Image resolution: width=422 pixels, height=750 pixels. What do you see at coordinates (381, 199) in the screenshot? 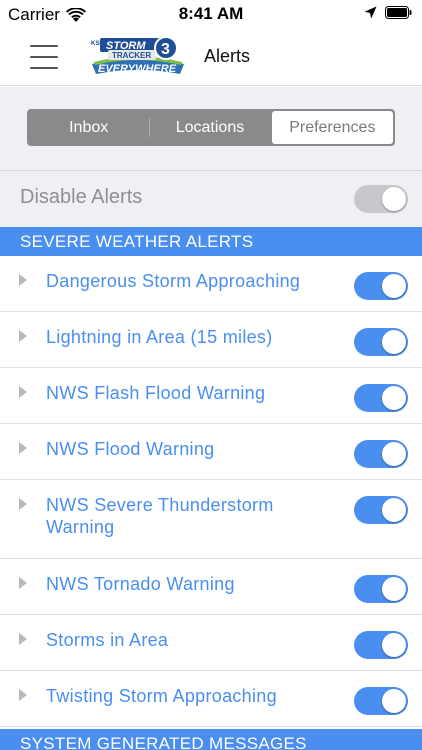
I see `disable-alerts-toggle` at bounding box center [381, 199].